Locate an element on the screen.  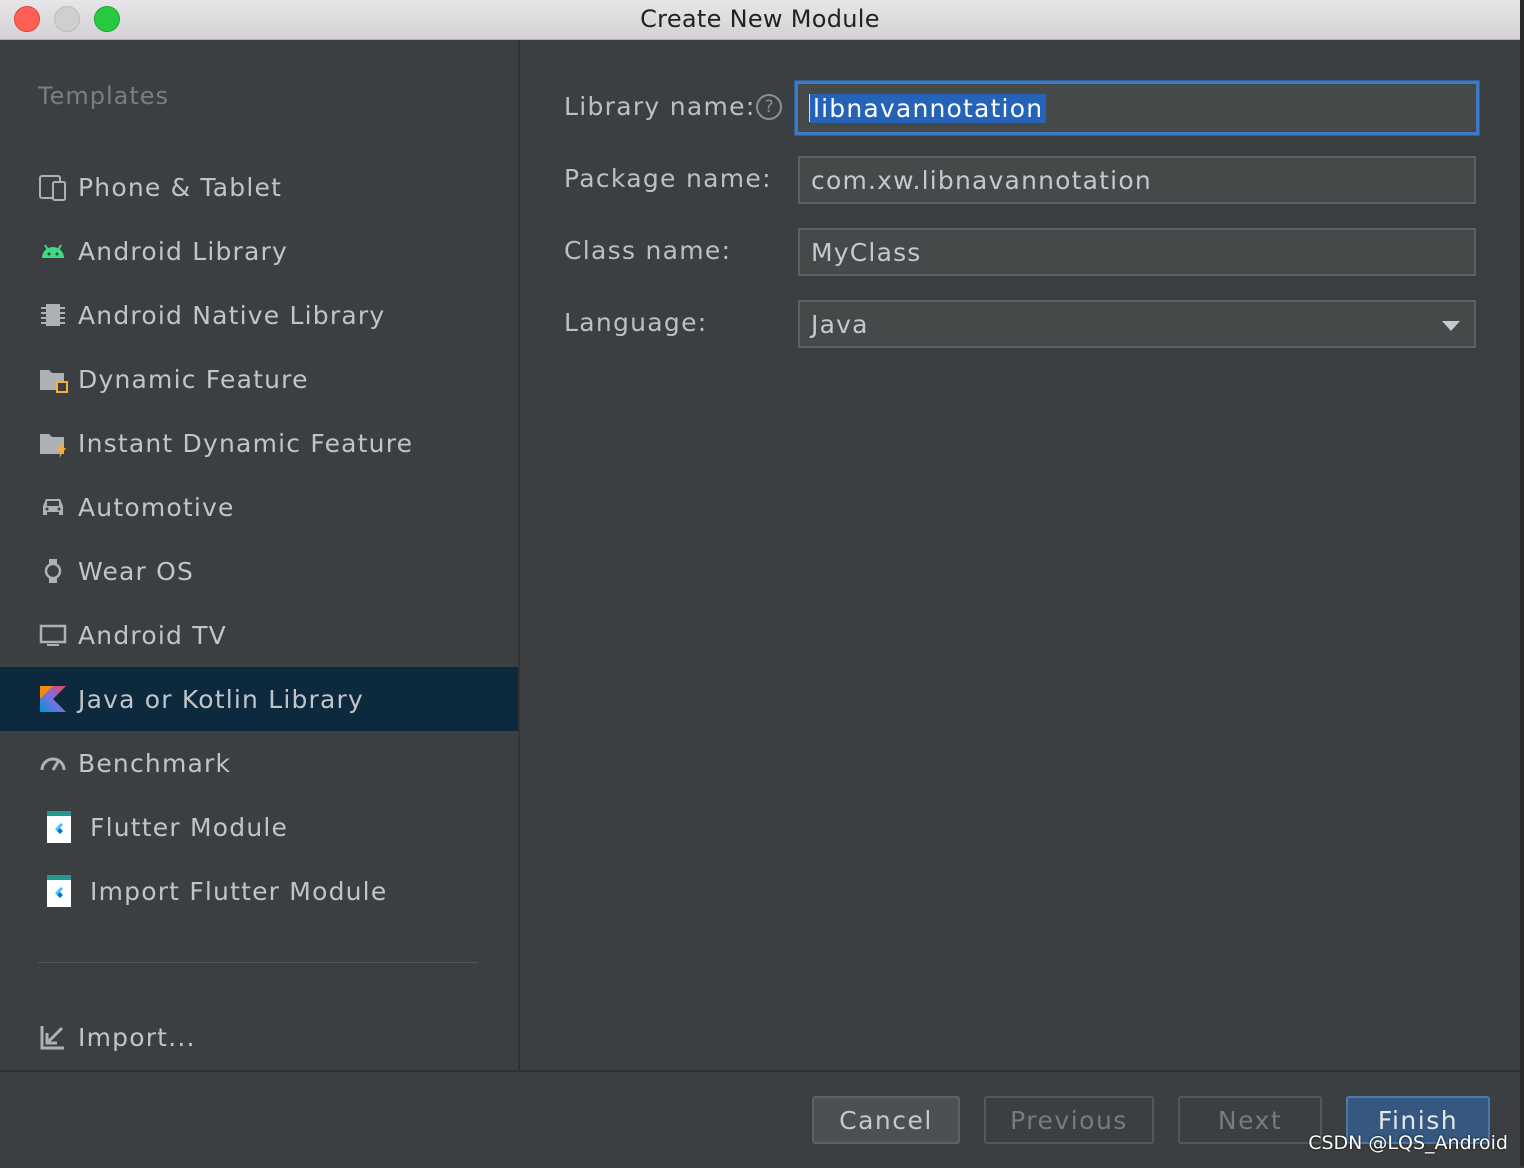
template-label: Dynamic Feature is located at coordinates (193, 379).